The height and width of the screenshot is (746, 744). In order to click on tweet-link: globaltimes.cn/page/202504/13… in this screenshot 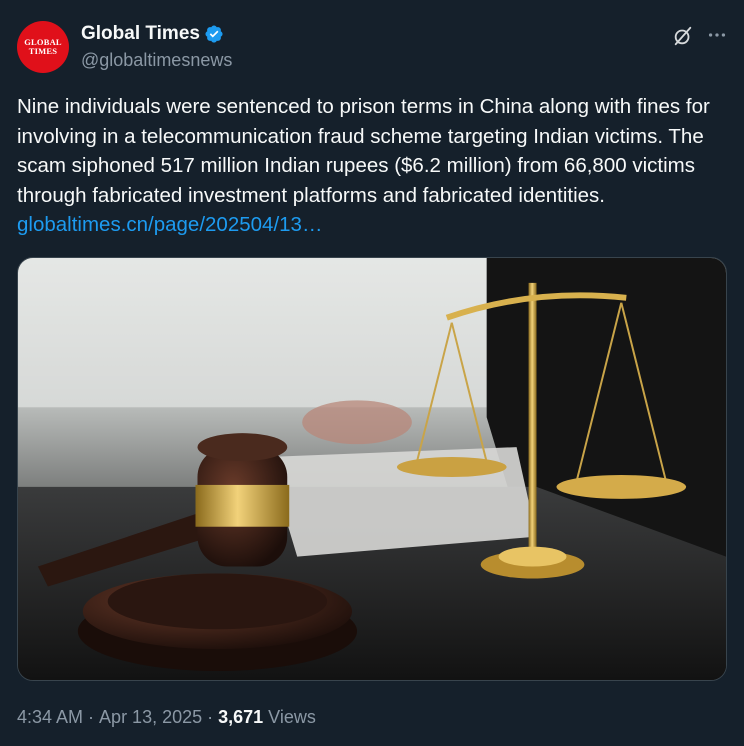, I will do `click(169, 224)`.